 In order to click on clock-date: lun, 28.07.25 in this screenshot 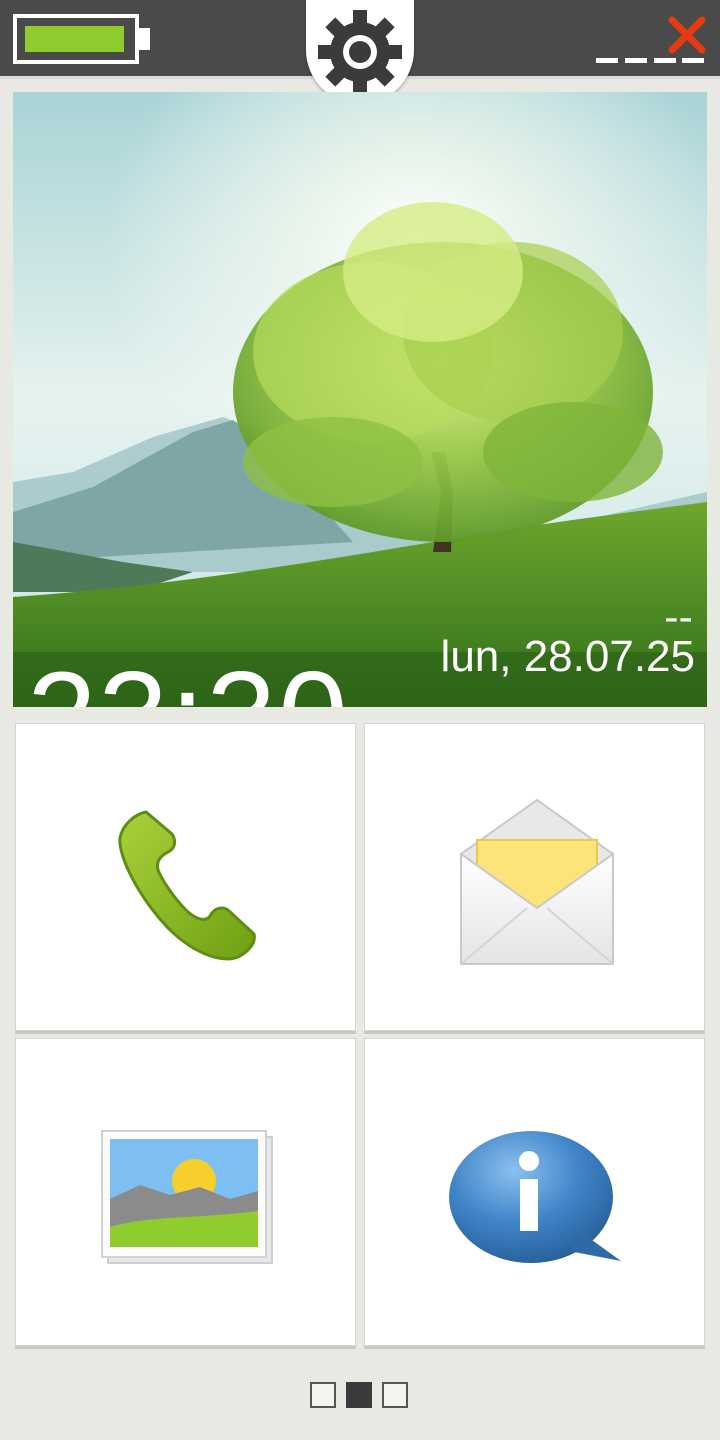, I will do `click(567, 656)`.